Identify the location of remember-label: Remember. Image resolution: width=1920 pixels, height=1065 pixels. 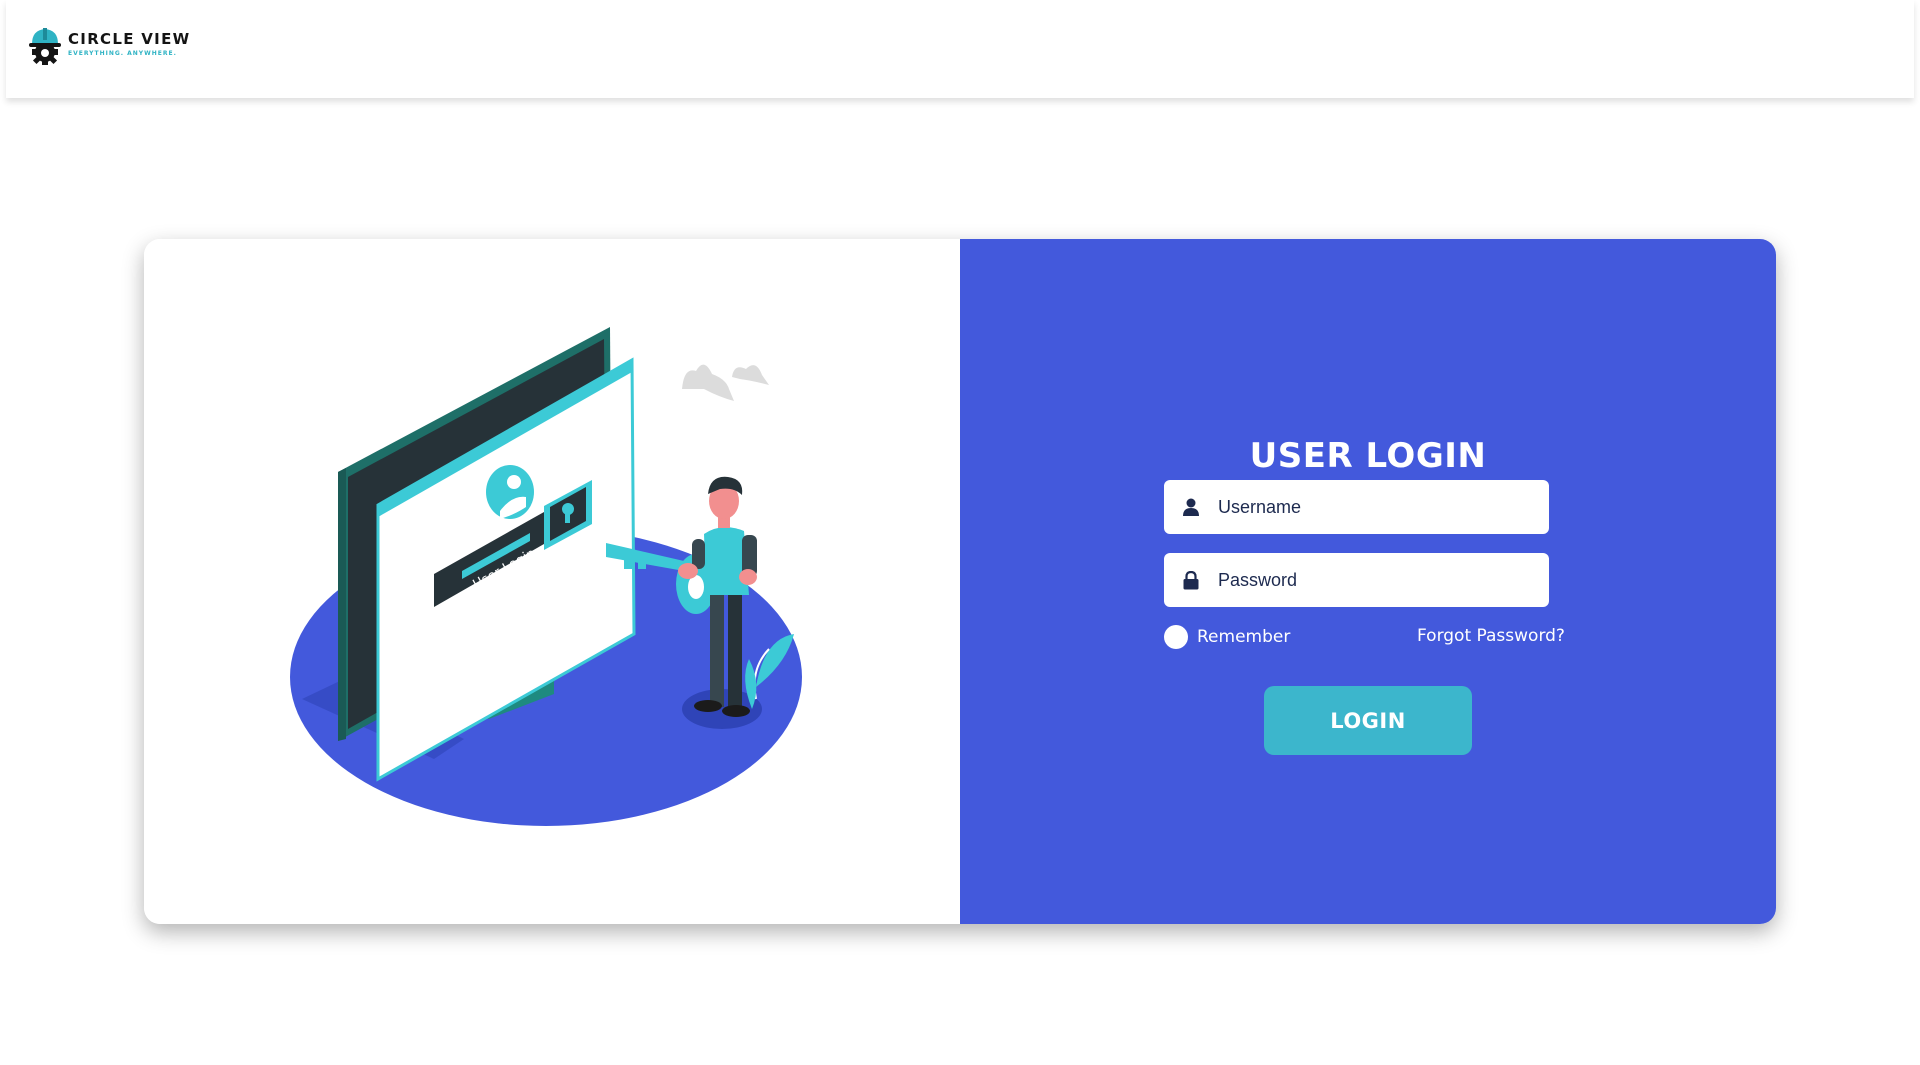
(1244, 637).